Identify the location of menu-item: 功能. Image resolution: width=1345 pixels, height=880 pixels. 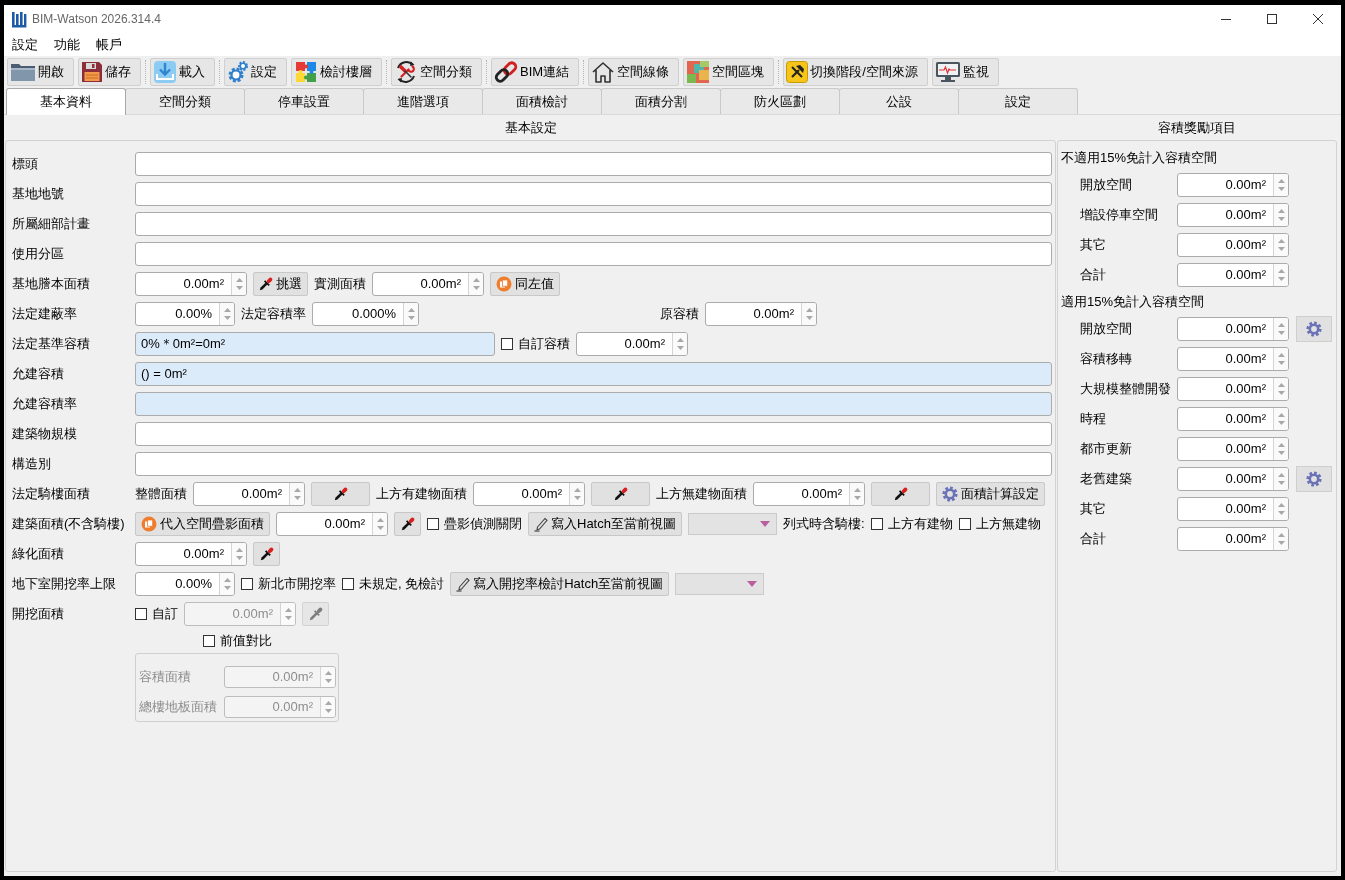
(67, 44).